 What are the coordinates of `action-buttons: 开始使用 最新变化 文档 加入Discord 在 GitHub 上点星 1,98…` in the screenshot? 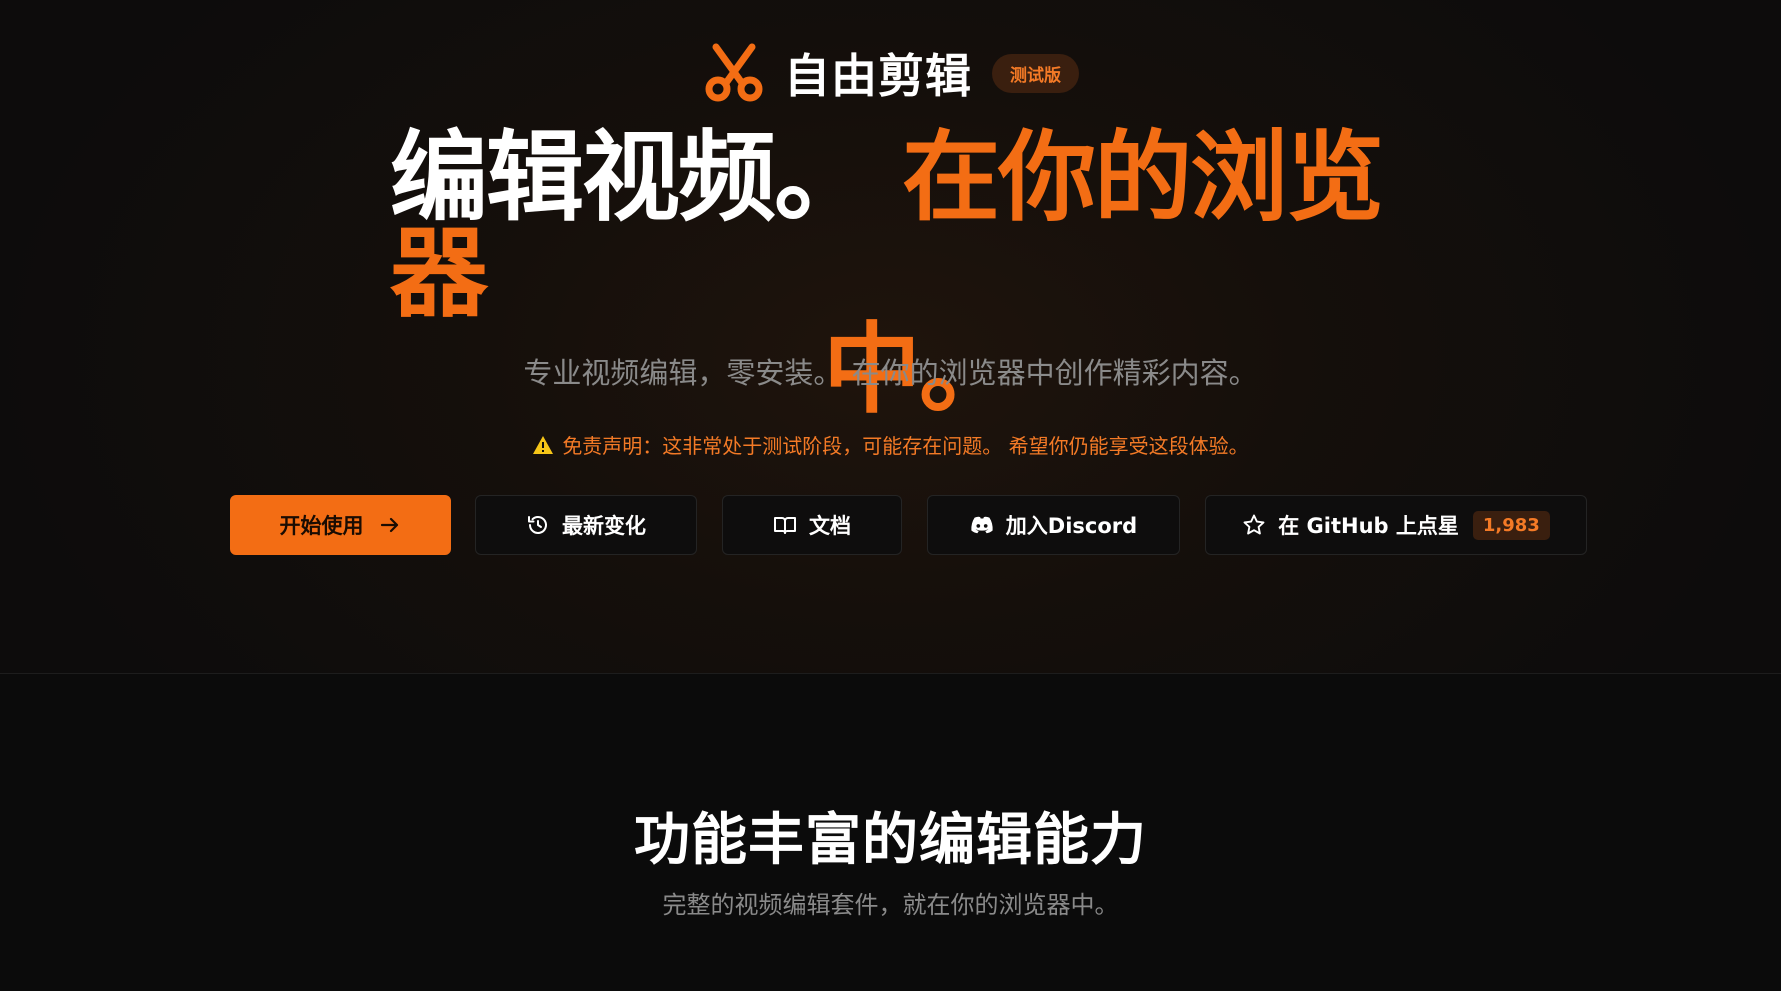 It's located at (890, 526).